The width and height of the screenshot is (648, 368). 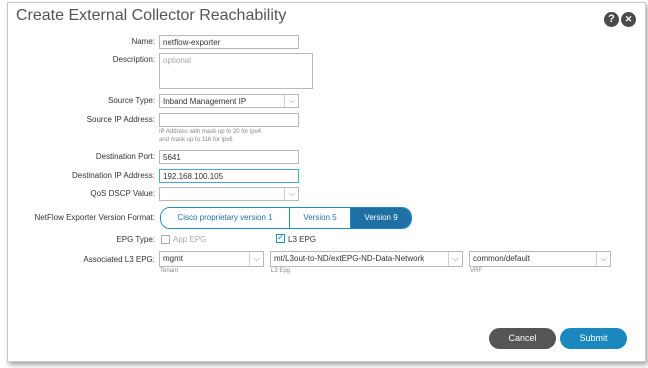 I want to click on l3-epg-value: mt/L3out-to-ND/extEPG-ND-Data-Network, so click(x=349, y=258).